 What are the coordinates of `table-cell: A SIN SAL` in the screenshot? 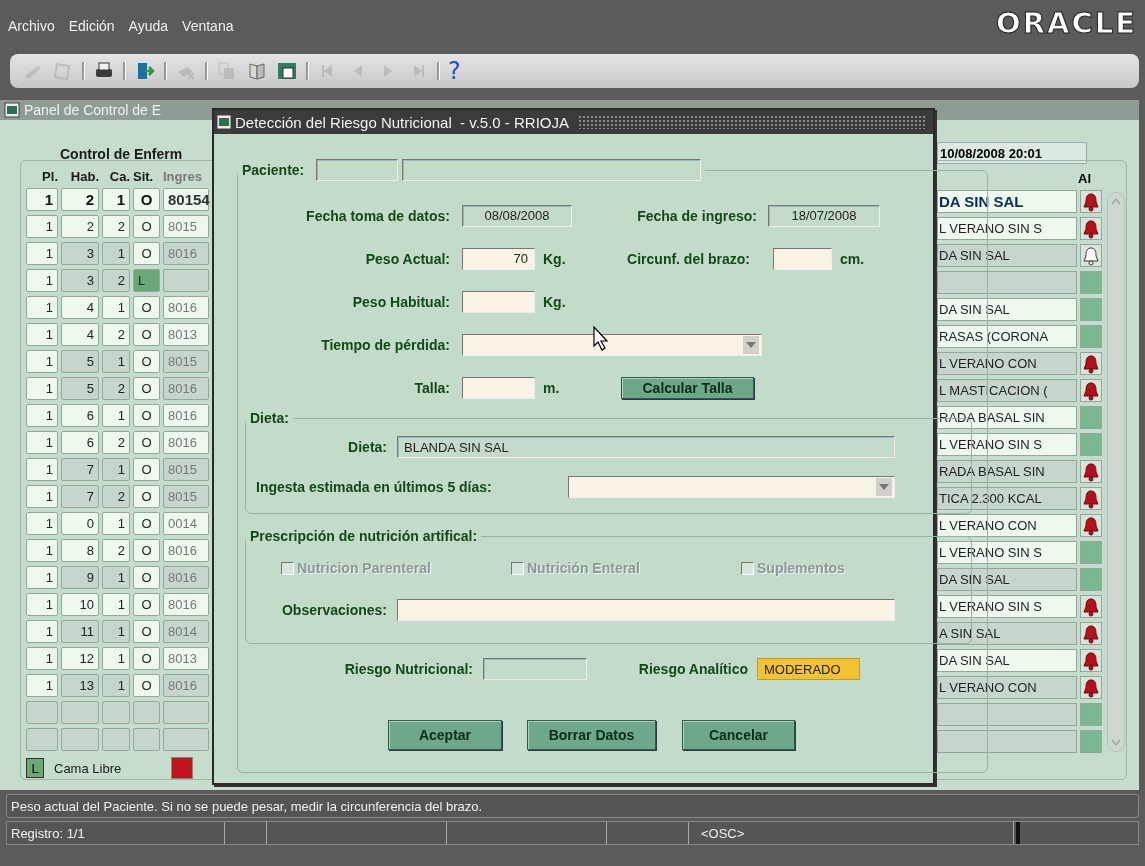 It's located at (1007, 633).